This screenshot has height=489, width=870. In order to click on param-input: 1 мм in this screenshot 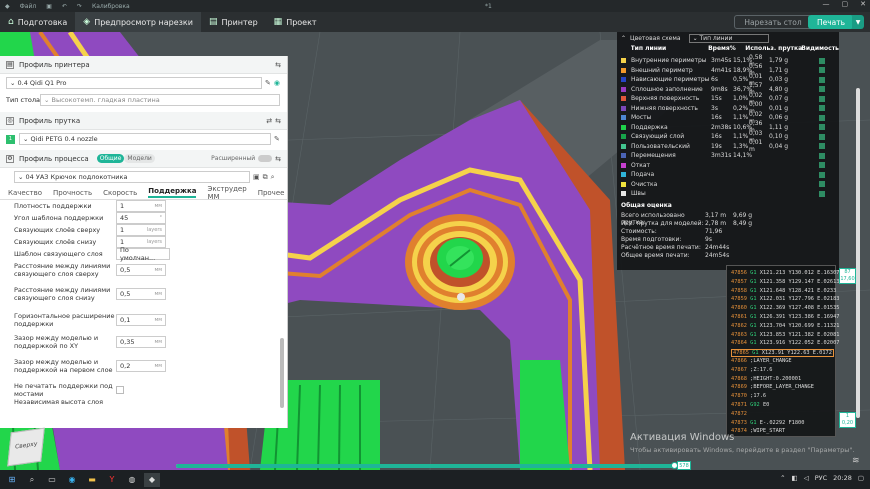, I will do `click(141, 206)`.